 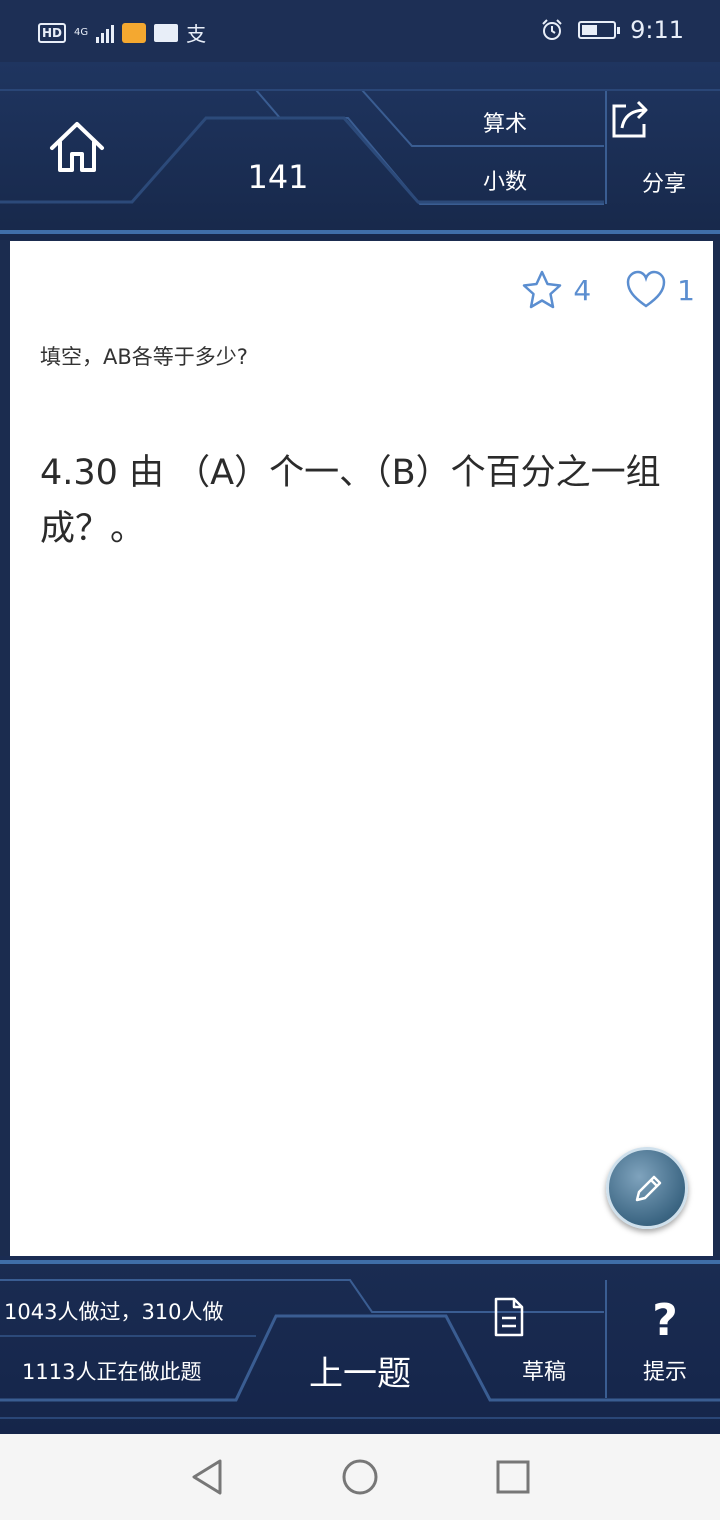 I want to click on favorites-count: 4, so click(x=582, y=290).